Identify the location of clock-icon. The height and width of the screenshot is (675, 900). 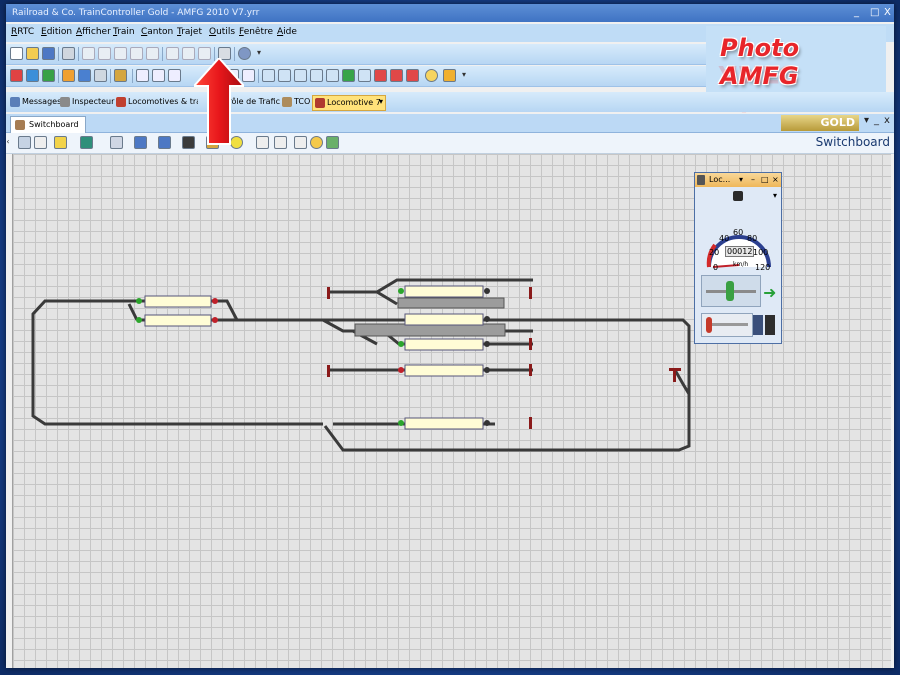
(431, 75).